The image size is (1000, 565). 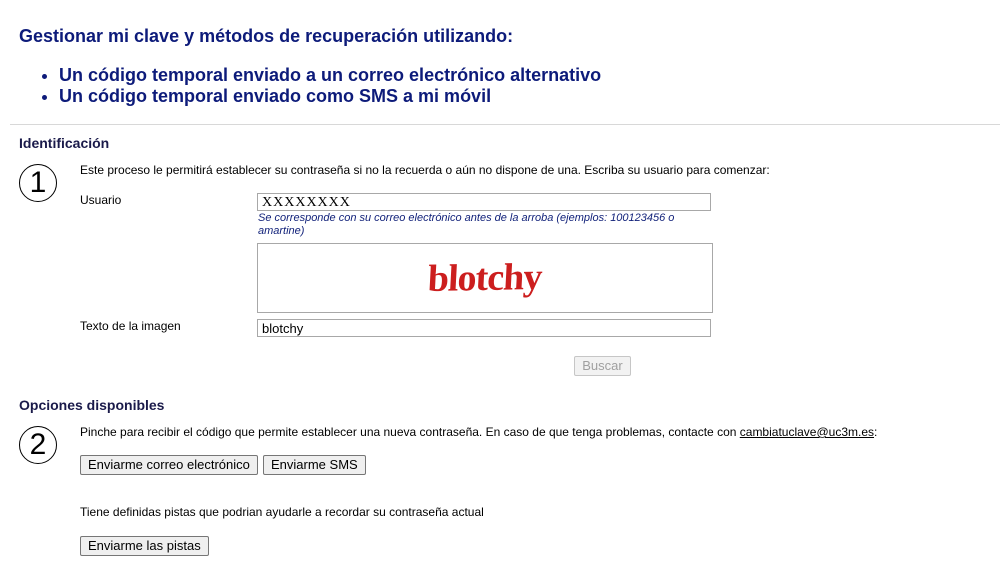 I want to click on send-email-button: Enviarme correo electrónico, so click(x=169, y=465).